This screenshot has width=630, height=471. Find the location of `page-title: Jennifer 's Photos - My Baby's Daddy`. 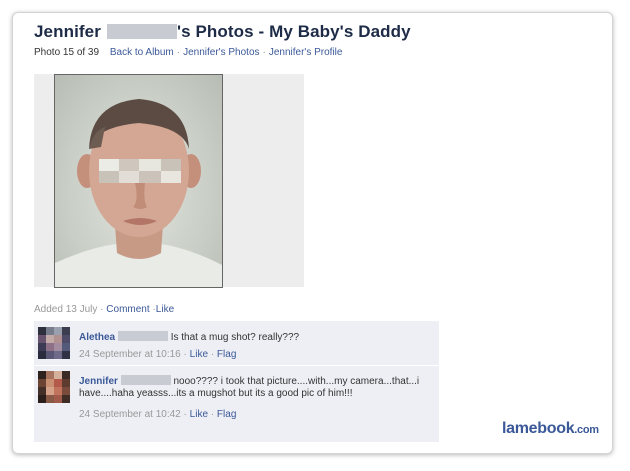

page-title: Jennifer 's Photos - My Baby's Daddy is located at coordinates (222, 32).